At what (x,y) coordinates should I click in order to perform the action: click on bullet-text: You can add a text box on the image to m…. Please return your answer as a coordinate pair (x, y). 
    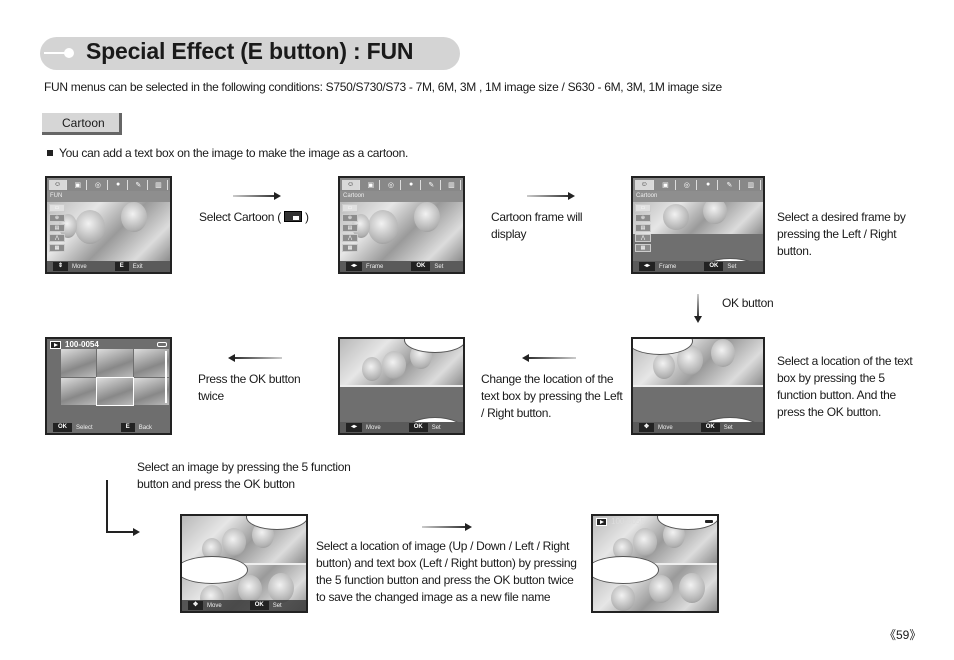
    Looking at the image, I should click on (234, 153).